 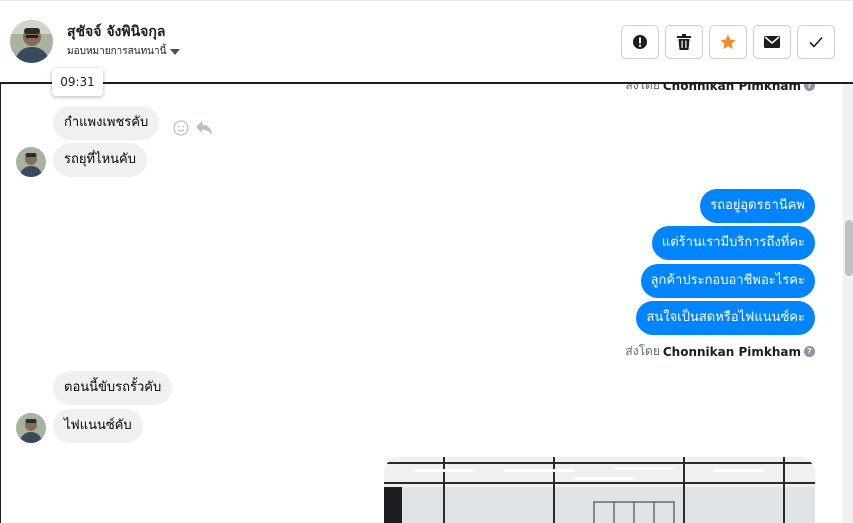 I want to click on scrollbar-track, so click(x=848, y=303).